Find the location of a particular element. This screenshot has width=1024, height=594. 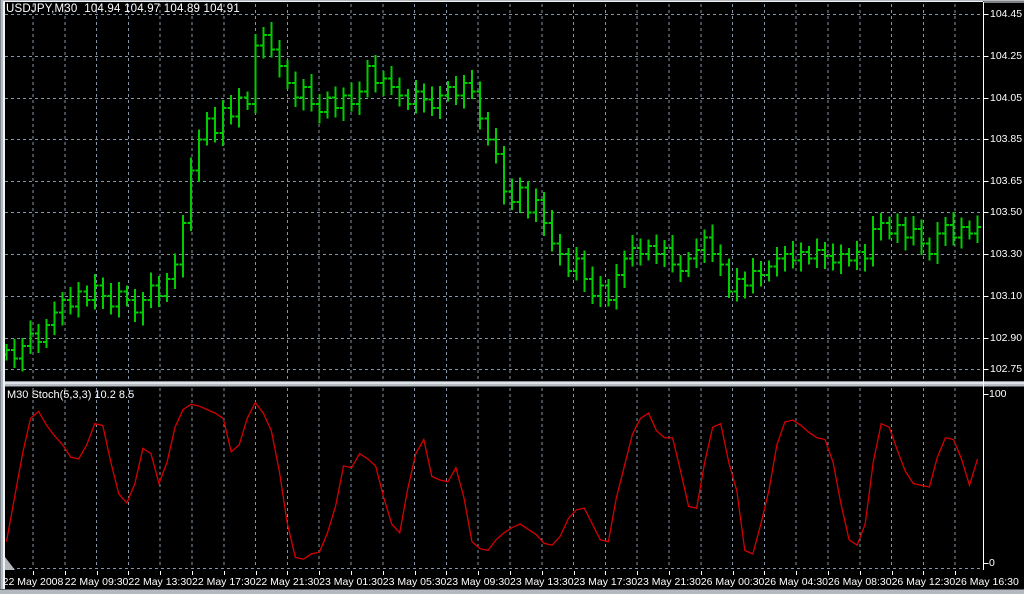

price-axis-label: 103.10 is located at coordinates (1006, 296).